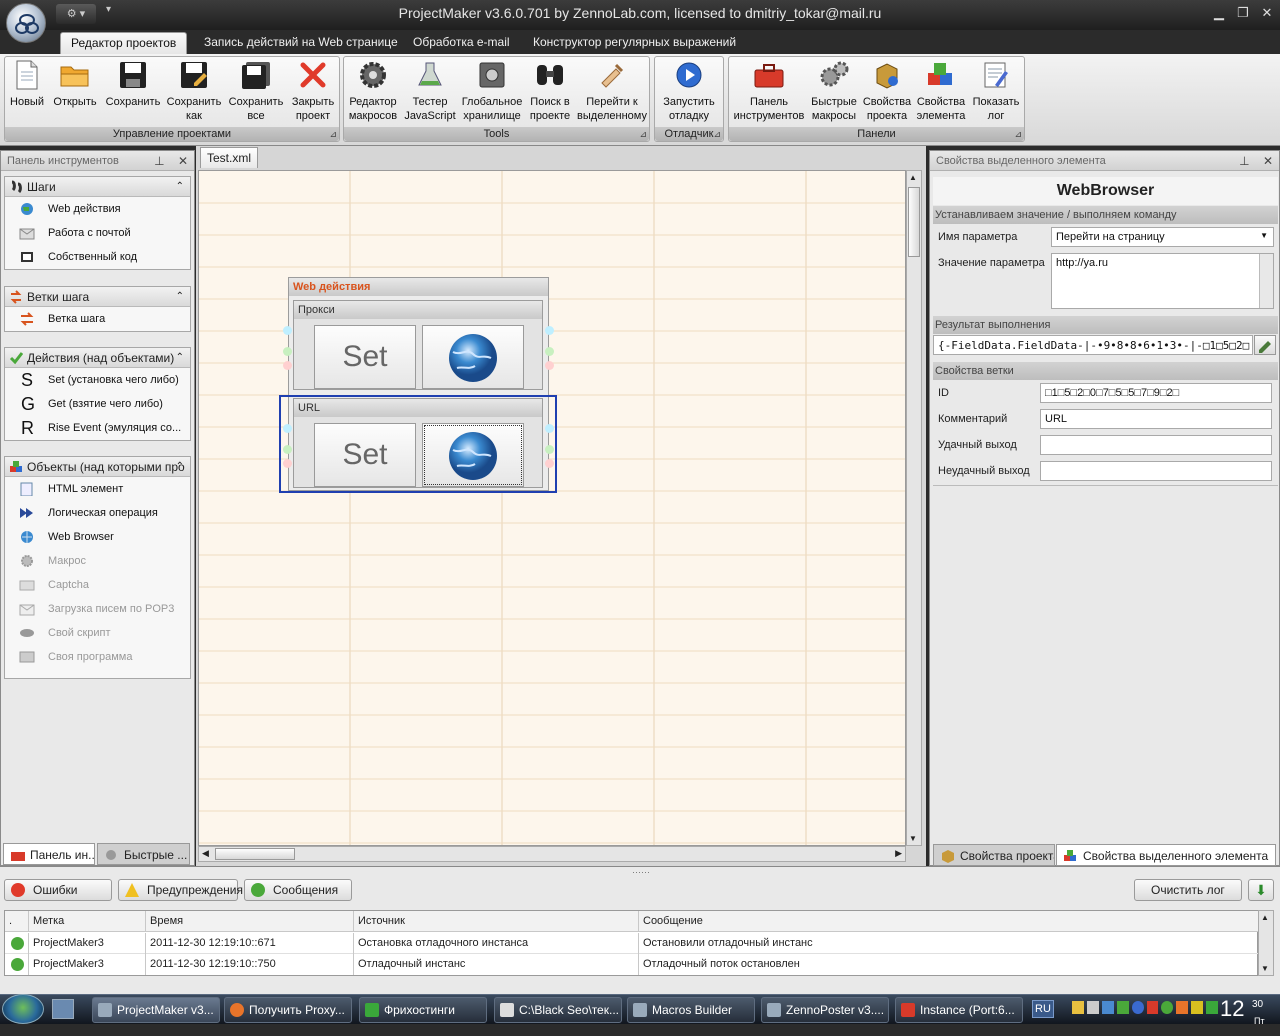 This screenshot has width=1280, height=1036. Describe the element at coordinates (1156, 445) in the screenshot. I see `success-exit-field` at that location.